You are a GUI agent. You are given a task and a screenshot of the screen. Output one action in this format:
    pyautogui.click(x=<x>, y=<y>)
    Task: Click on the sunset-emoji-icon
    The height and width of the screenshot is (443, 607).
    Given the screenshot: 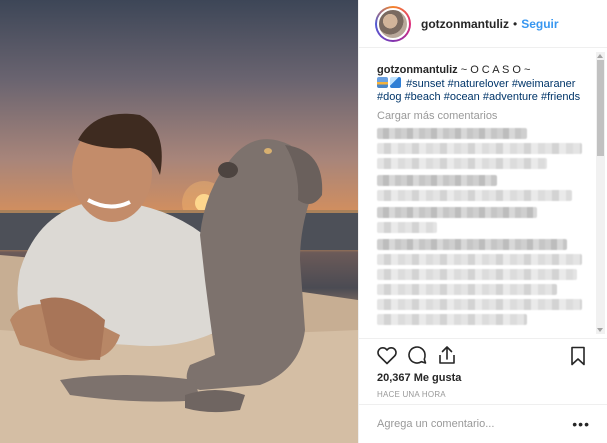 What is the action you would take?
    pyautogui.click(x=382, y=82)
    